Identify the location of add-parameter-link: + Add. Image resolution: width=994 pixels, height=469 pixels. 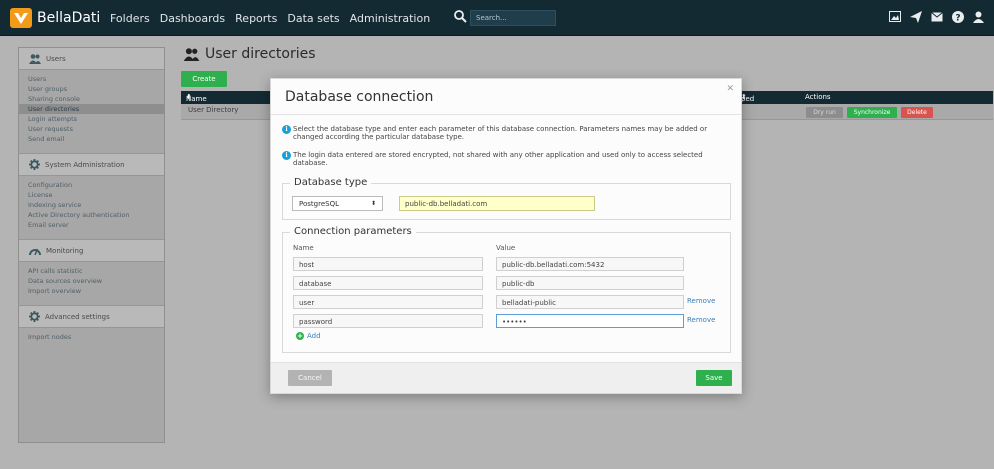
(308, 336).